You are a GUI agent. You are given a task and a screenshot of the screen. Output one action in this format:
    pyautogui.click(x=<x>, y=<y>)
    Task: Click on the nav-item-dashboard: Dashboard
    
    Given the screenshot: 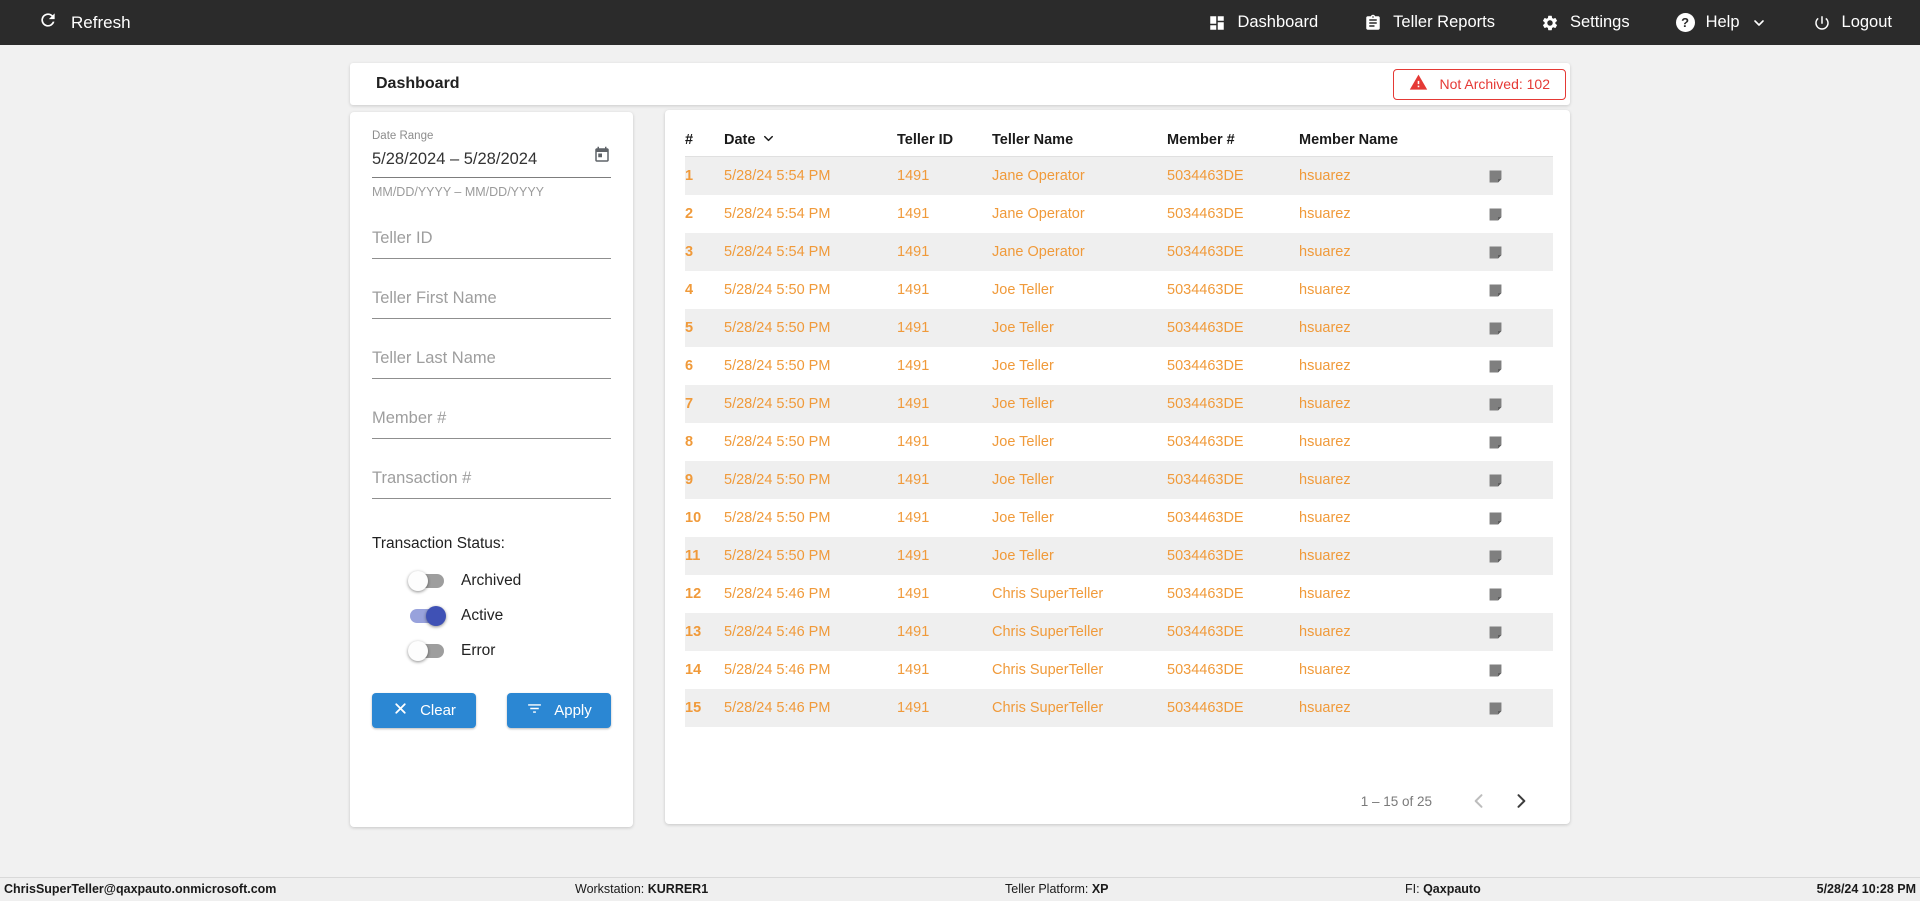 What is the action you would take?
    pyautogui.click(x=1263, y=22)
    